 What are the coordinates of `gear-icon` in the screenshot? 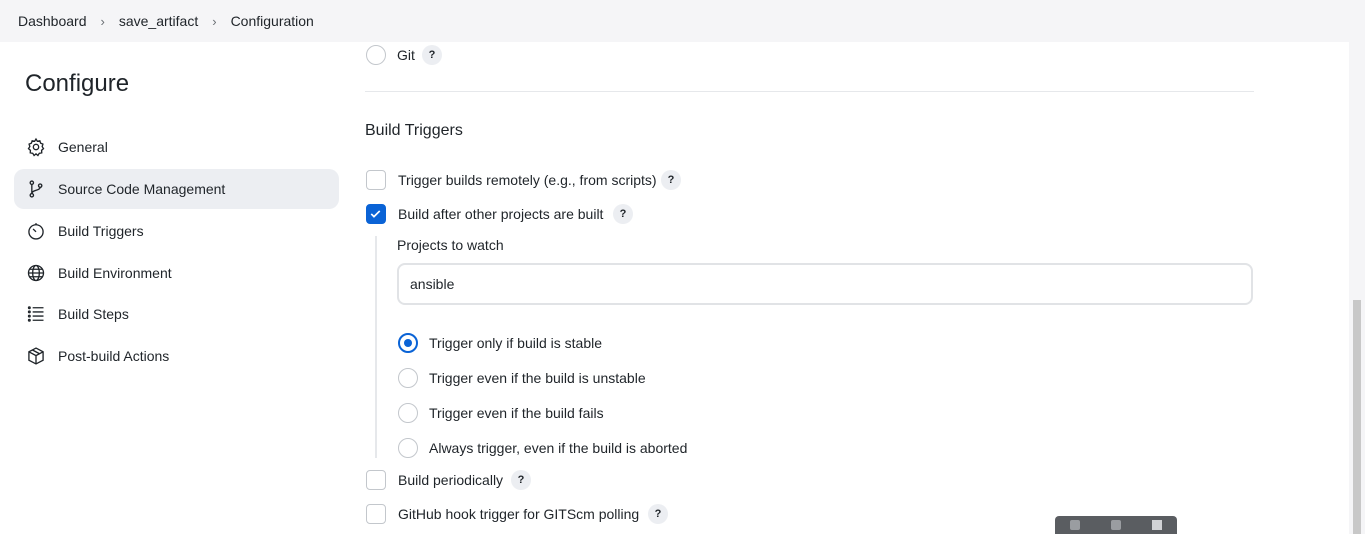 It's located at (36, 147).